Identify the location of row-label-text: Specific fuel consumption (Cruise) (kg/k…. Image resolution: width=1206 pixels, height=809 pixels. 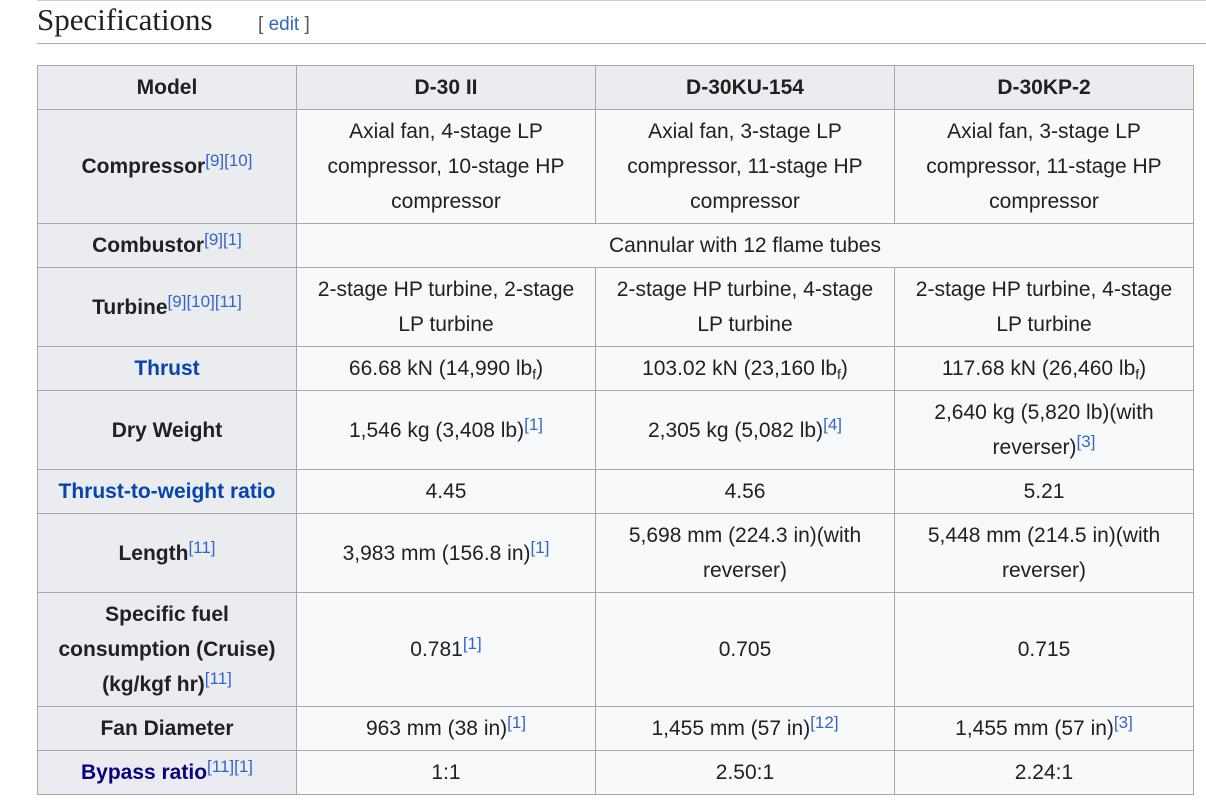
(167, 649).